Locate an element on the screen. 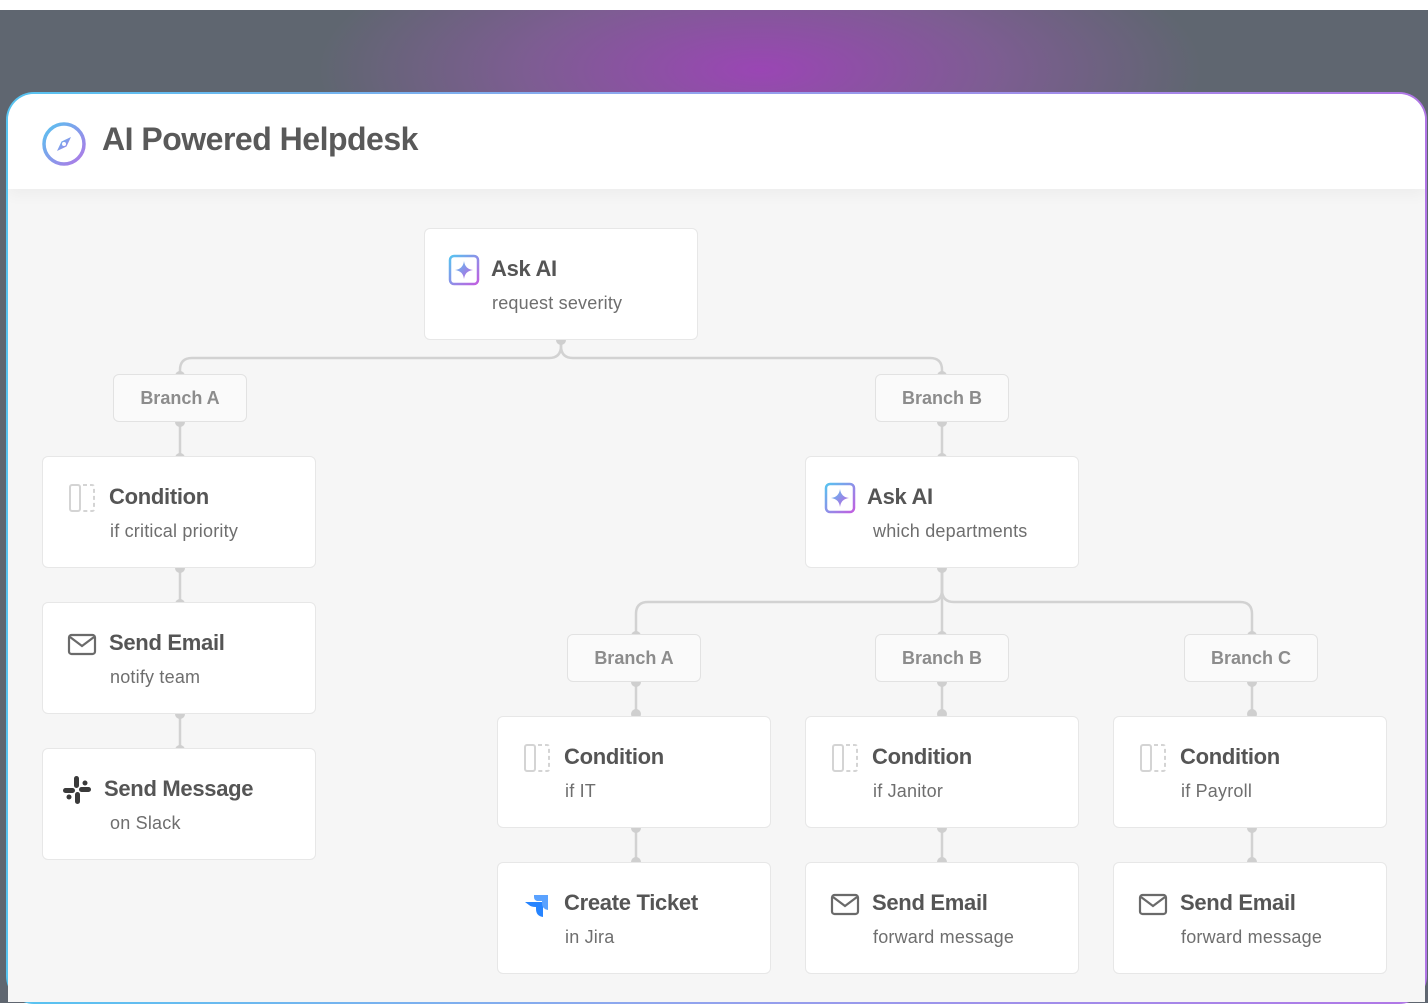  node-send-email-payroll: Send Email forward message is located at coordinates (1250, 918).